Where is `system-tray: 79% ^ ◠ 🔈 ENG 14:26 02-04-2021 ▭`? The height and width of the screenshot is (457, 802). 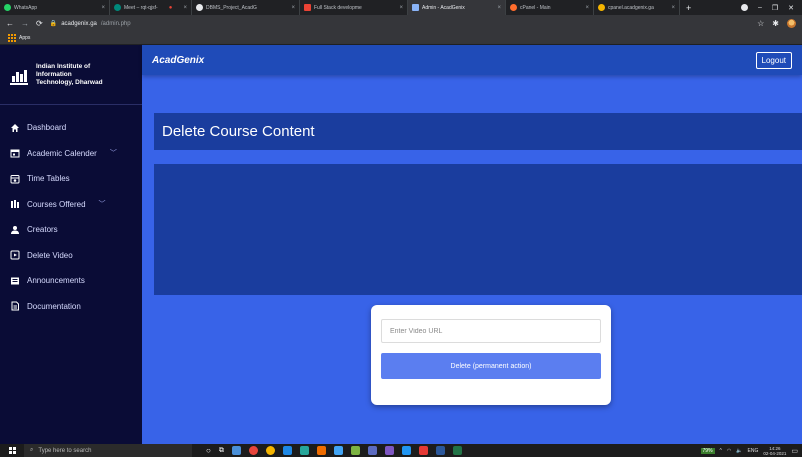 system-tray: 79% ^ ◠ 🔈 ENG 14:26 02-04-2021 ▭ is located at coordinates (751, 451).